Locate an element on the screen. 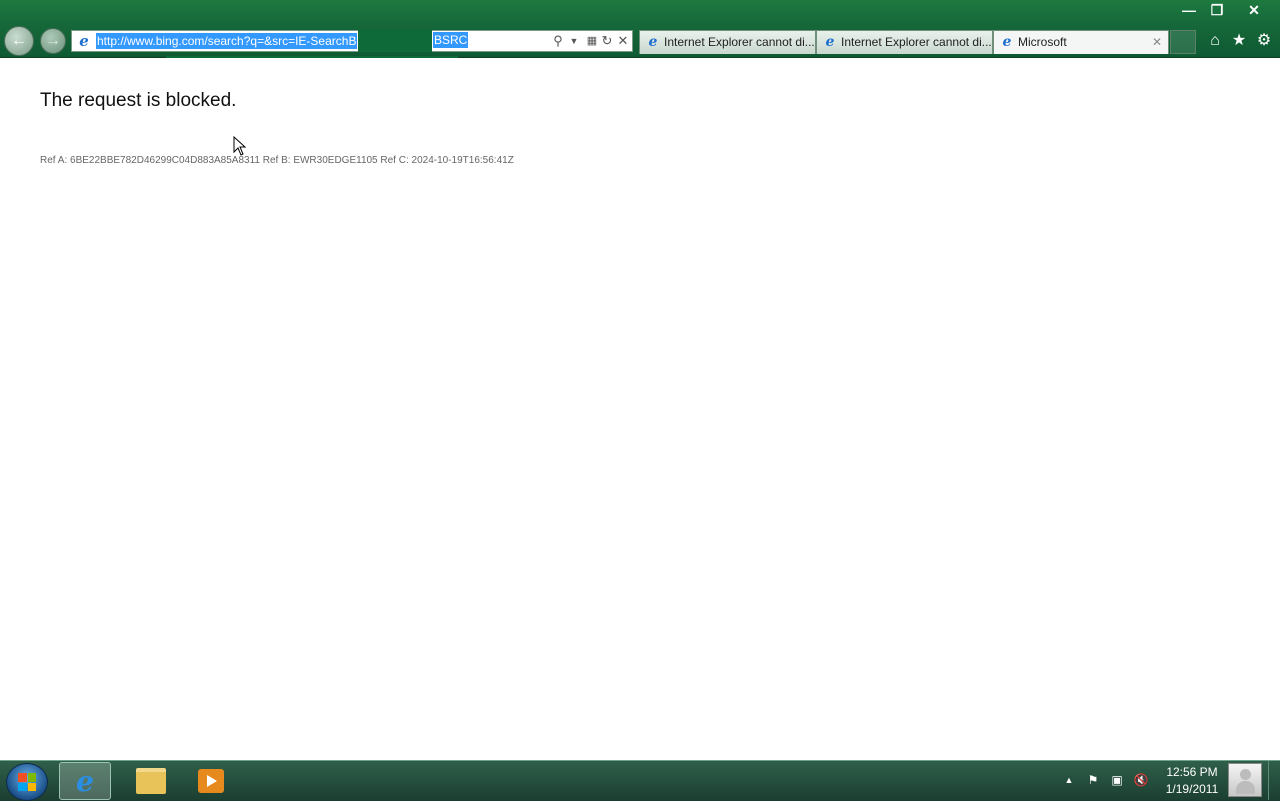 This screenshot has height=801, width=1280. network-icon: ▣ is located at coordinates (1117, 780).